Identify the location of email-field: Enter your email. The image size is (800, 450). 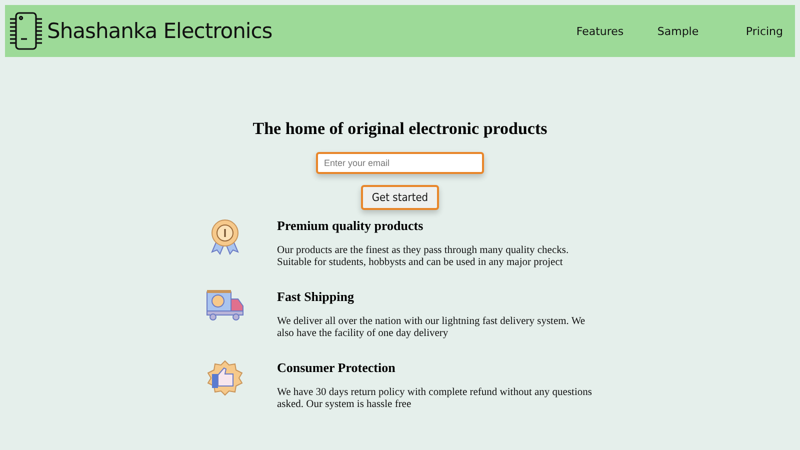
(400, 163).